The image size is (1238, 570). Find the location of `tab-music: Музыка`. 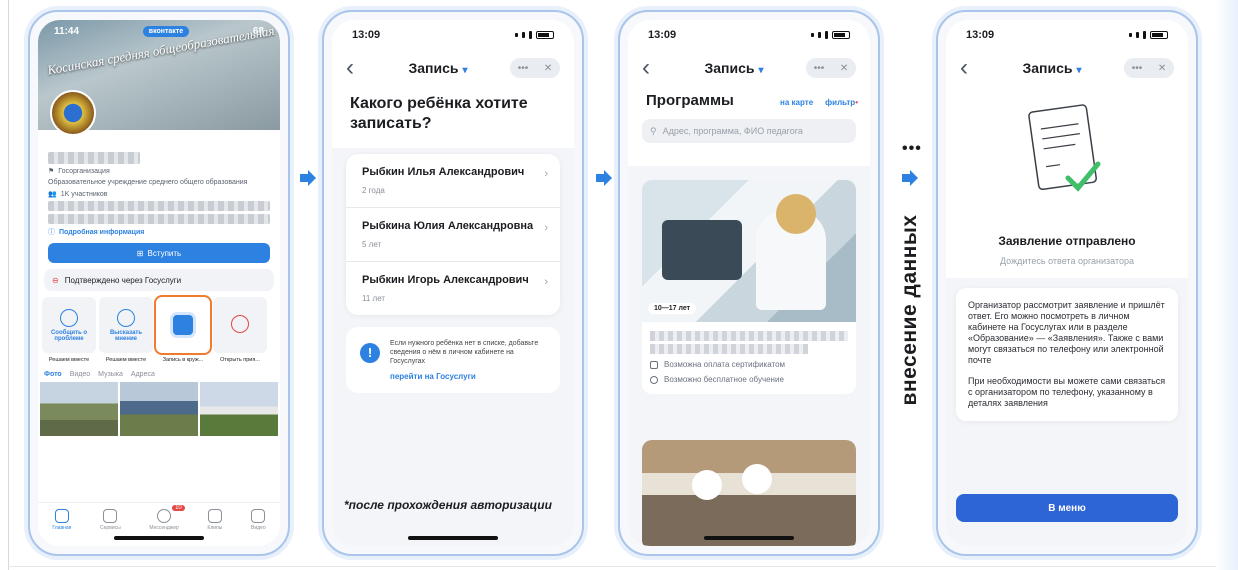

tab-music: Музыка is located at coordinates (110, 374).